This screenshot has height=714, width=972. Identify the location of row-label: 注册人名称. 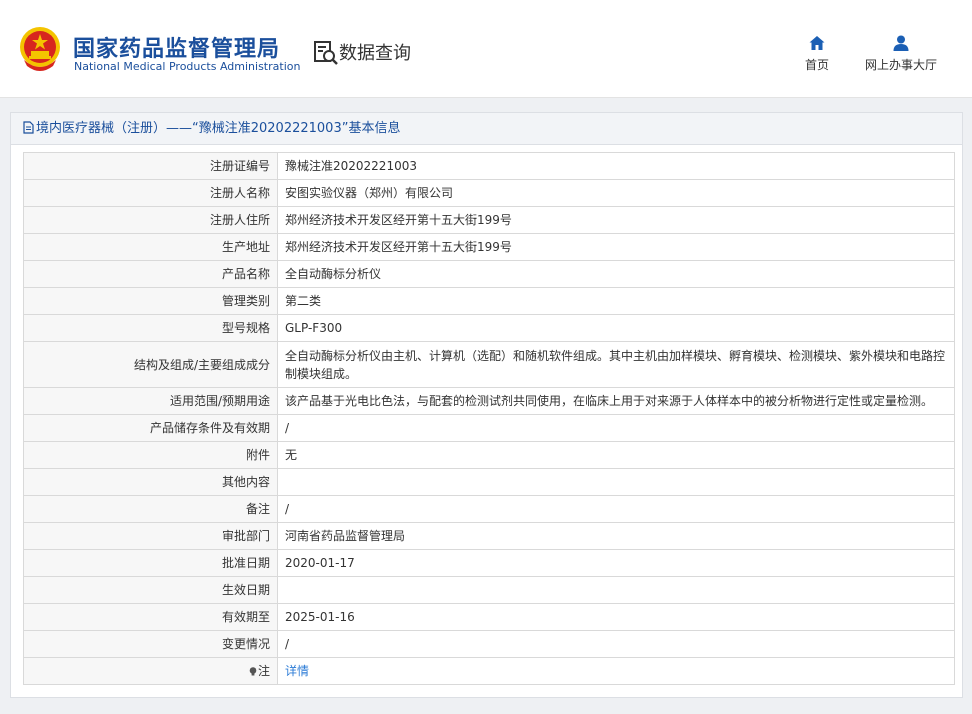
(150, 193).